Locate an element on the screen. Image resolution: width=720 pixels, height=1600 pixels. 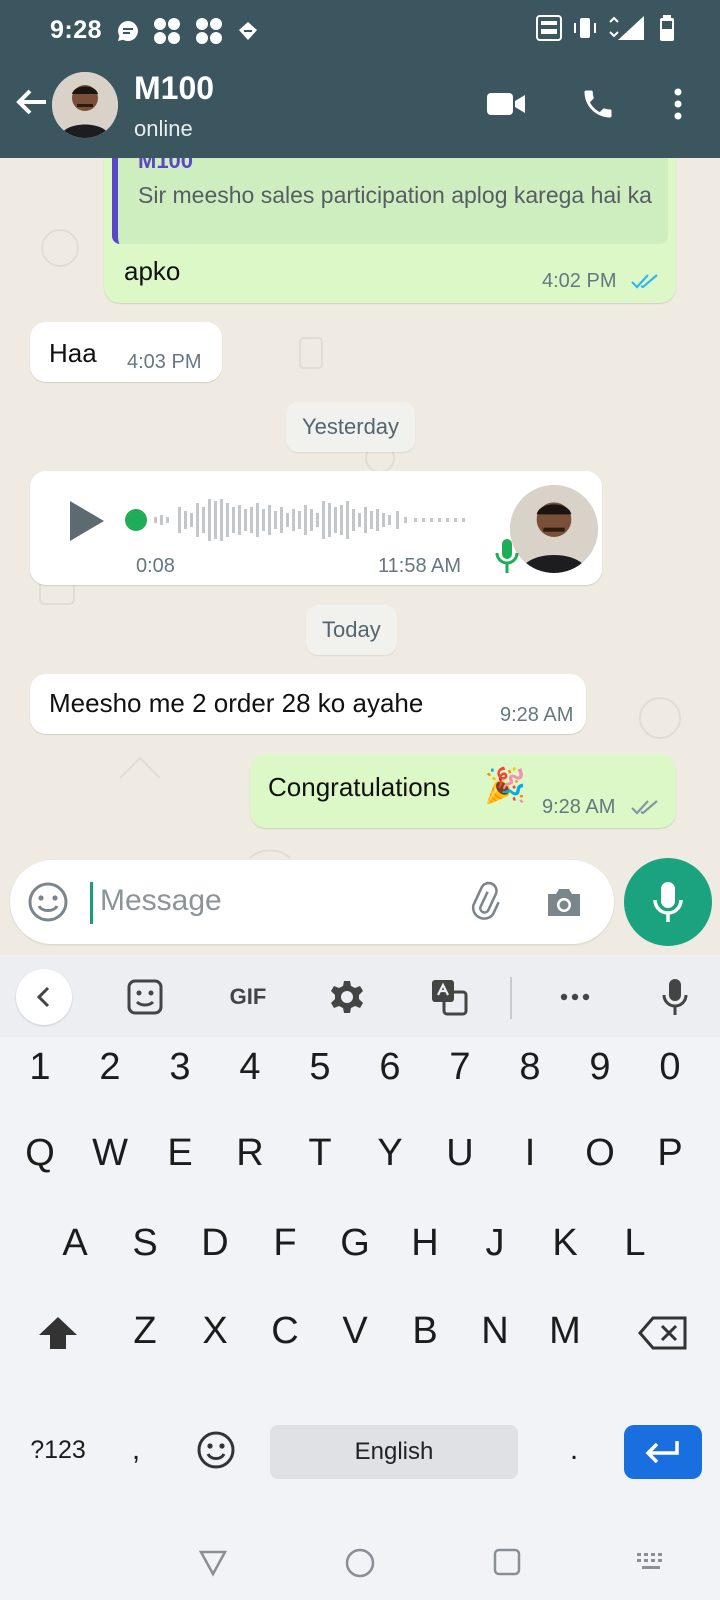
message-composer: Message is located at coordinates (312, 902).